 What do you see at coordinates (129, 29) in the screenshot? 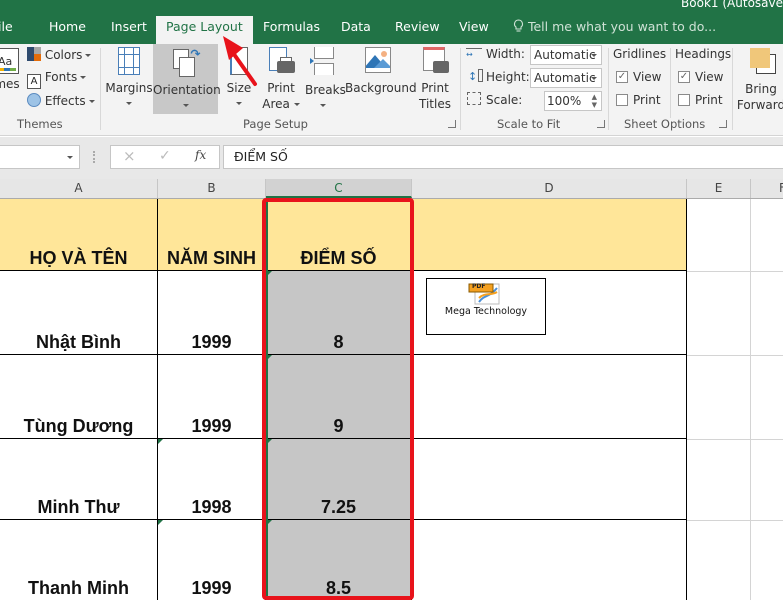
I see `tab-insert: Insert` at bounding box center [129, 29].